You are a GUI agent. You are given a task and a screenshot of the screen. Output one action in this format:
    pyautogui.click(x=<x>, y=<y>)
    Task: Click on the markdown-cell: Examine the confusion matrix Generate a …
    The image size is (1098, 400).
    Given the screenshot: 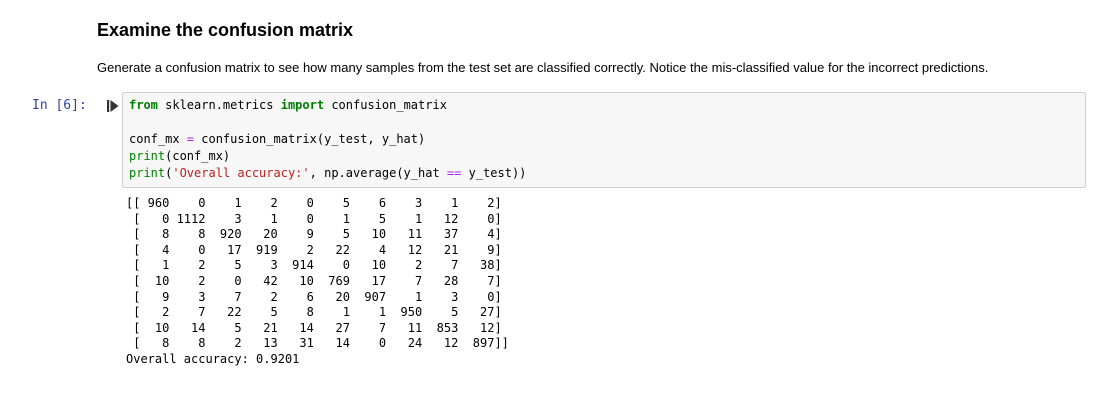 What is the action you would take?
    pyautogui.click(x=587, y=47)
    